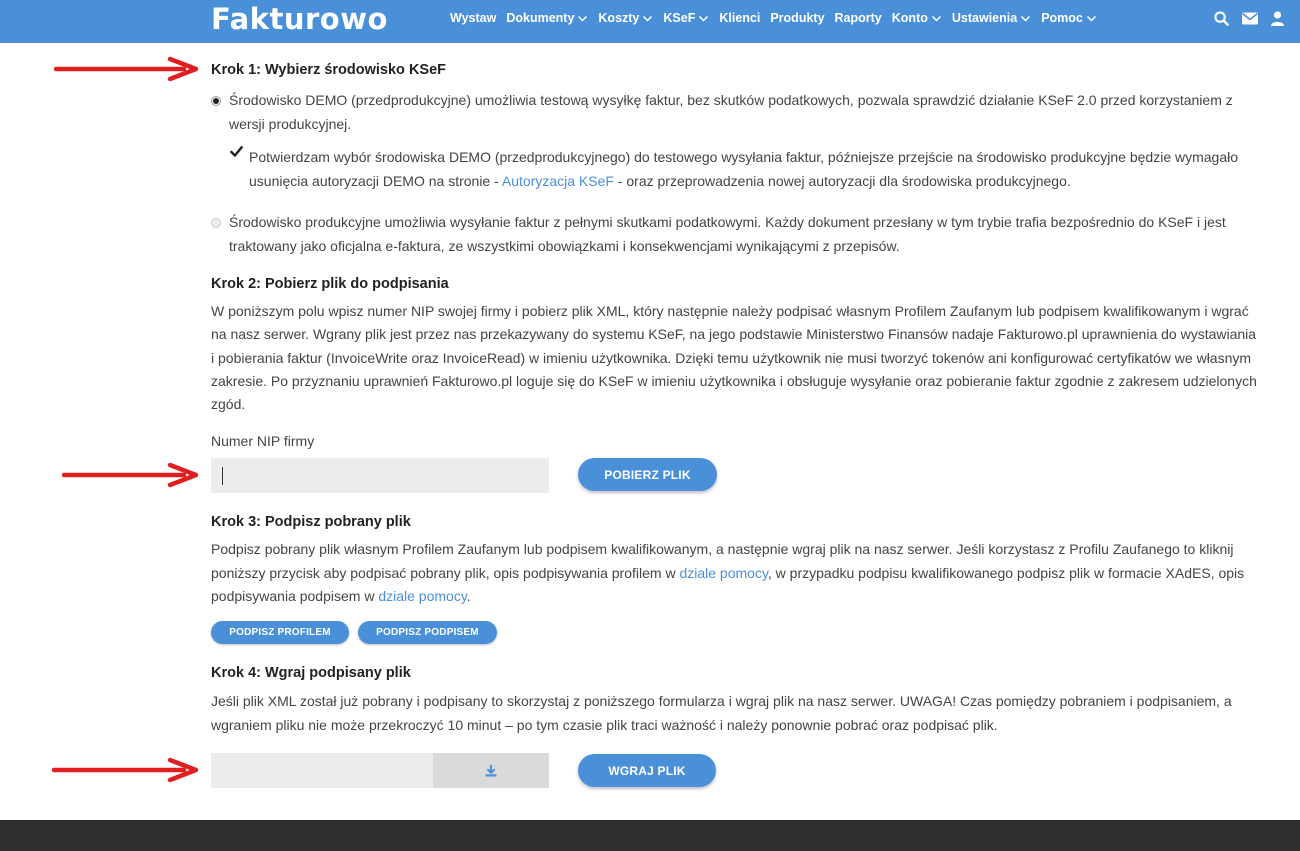 The image size is (1300, 851). What do you see at coordinates (1062, 18) in the screenshot?
I see `nav-item-label: Pomoc` at bounding box center [1062, 18].